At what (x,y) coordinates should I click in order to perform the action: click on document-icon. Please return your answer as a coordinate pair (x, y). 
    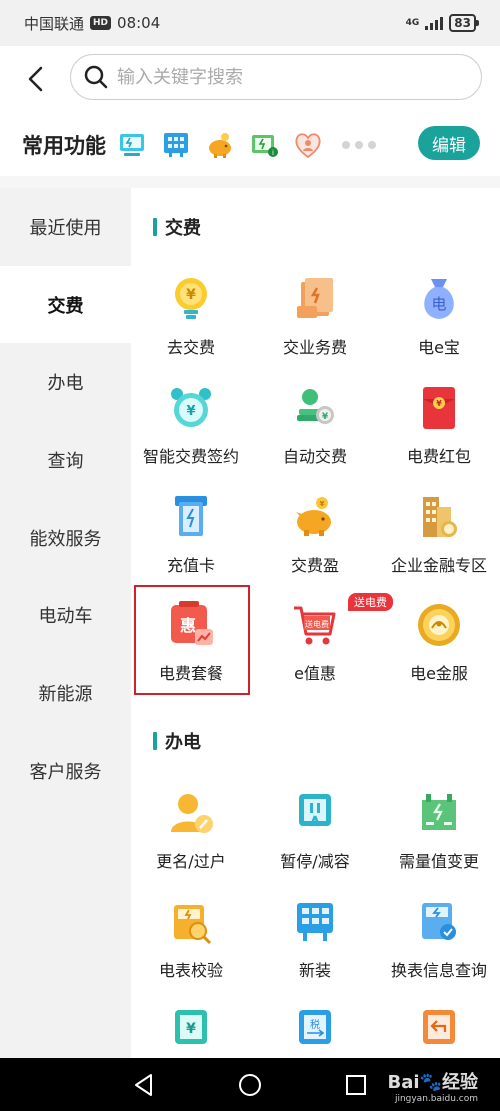
    Looking at the image, I should click on (315, 299).